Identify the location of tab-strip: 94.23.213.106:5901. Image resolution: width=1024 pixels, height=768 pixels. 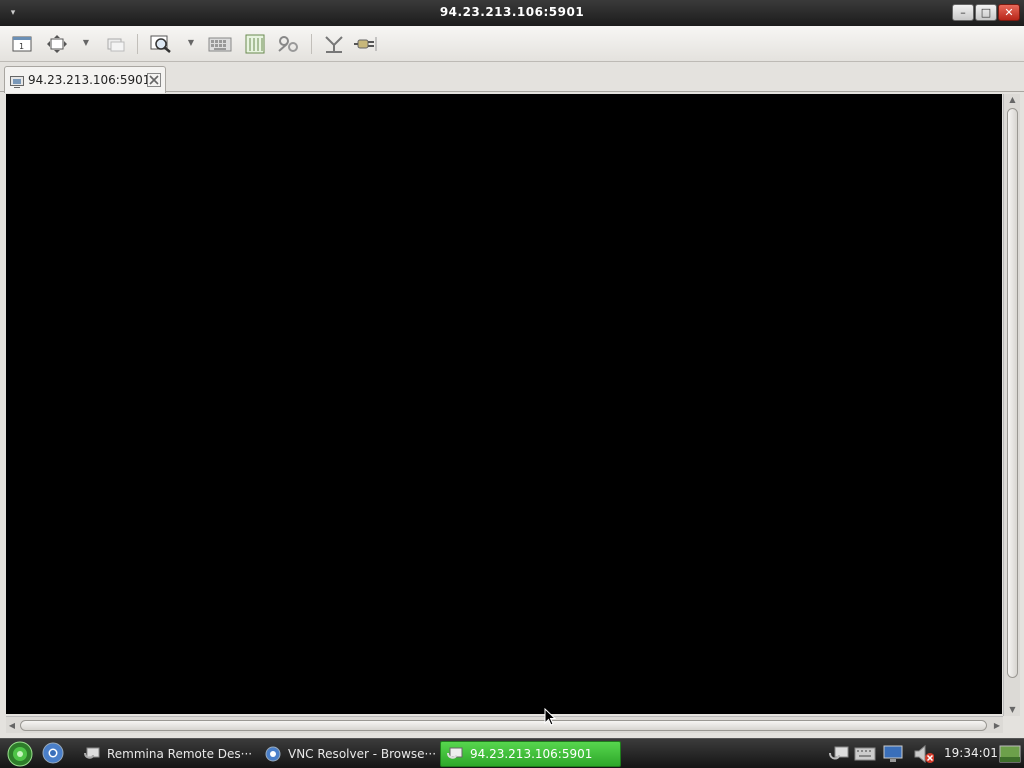
(512, 77).